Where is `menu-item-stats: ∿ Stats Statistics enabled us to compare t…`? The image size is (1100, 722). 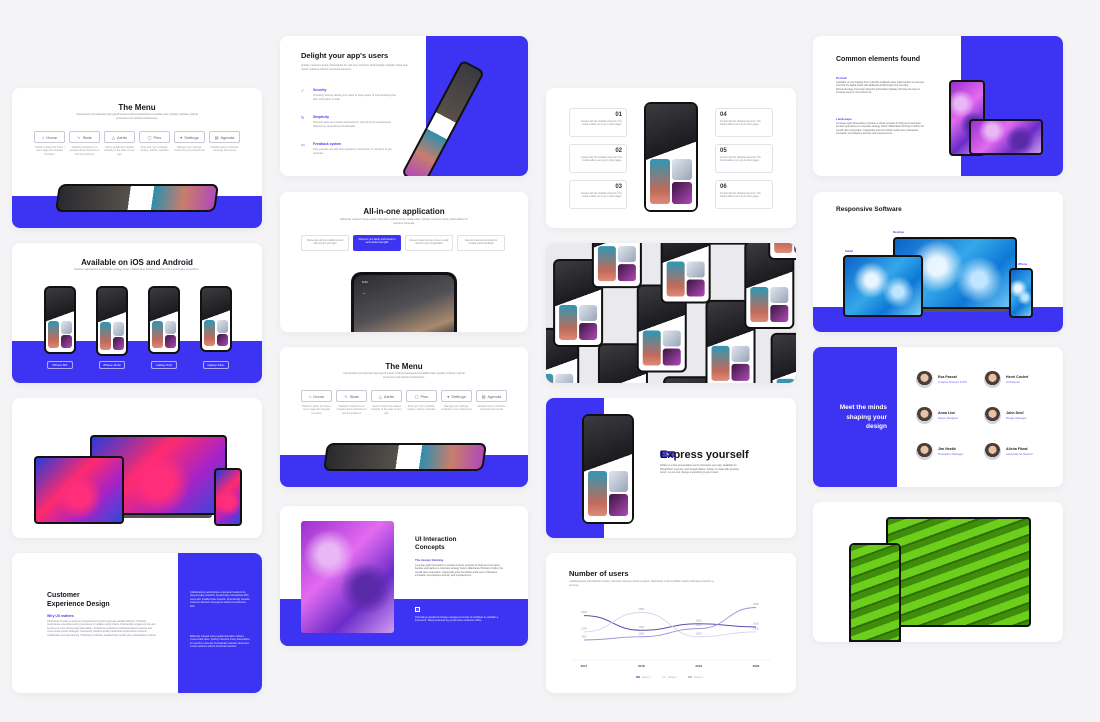 menu-item-stats: ∿ Stats Statistics enabled us to compare t… is located at coordinates (84, 143).